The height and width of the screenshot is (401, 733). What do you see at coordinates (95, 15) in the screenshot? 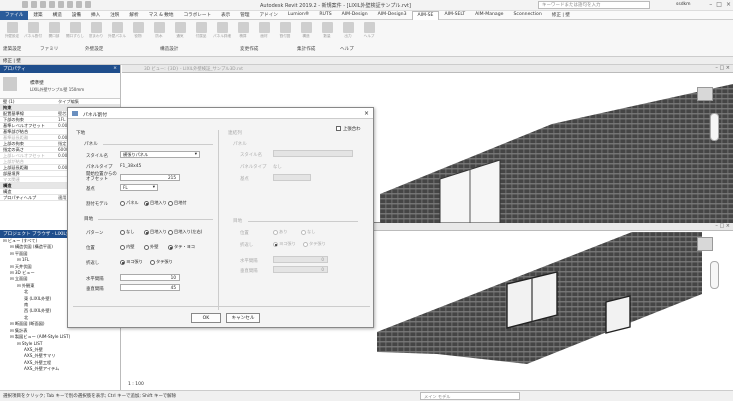
I see `tab-4: 挿入` at bounding box center [95, 15].